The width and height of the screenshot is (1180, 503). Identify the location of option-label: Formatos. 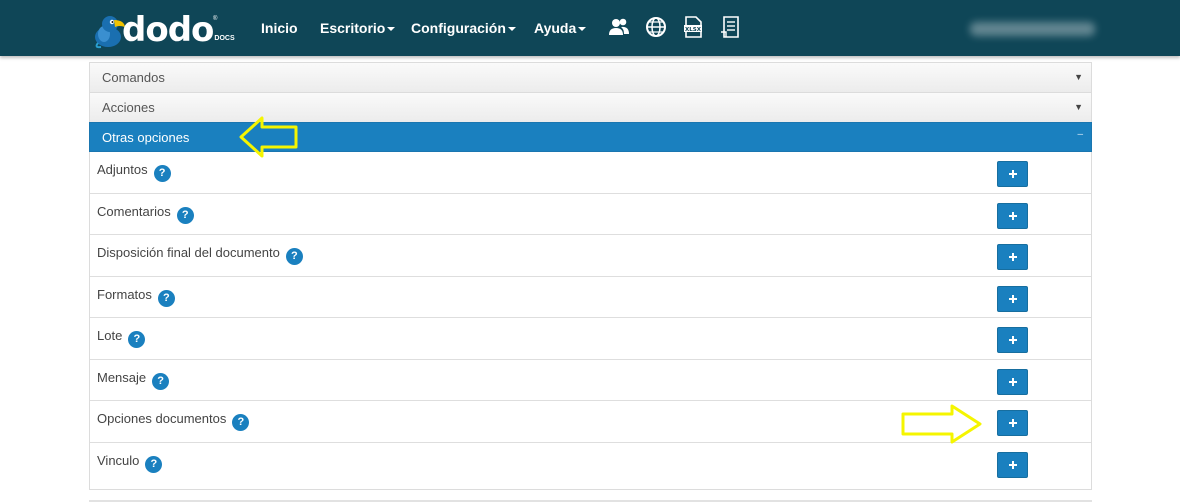
(124, 294).